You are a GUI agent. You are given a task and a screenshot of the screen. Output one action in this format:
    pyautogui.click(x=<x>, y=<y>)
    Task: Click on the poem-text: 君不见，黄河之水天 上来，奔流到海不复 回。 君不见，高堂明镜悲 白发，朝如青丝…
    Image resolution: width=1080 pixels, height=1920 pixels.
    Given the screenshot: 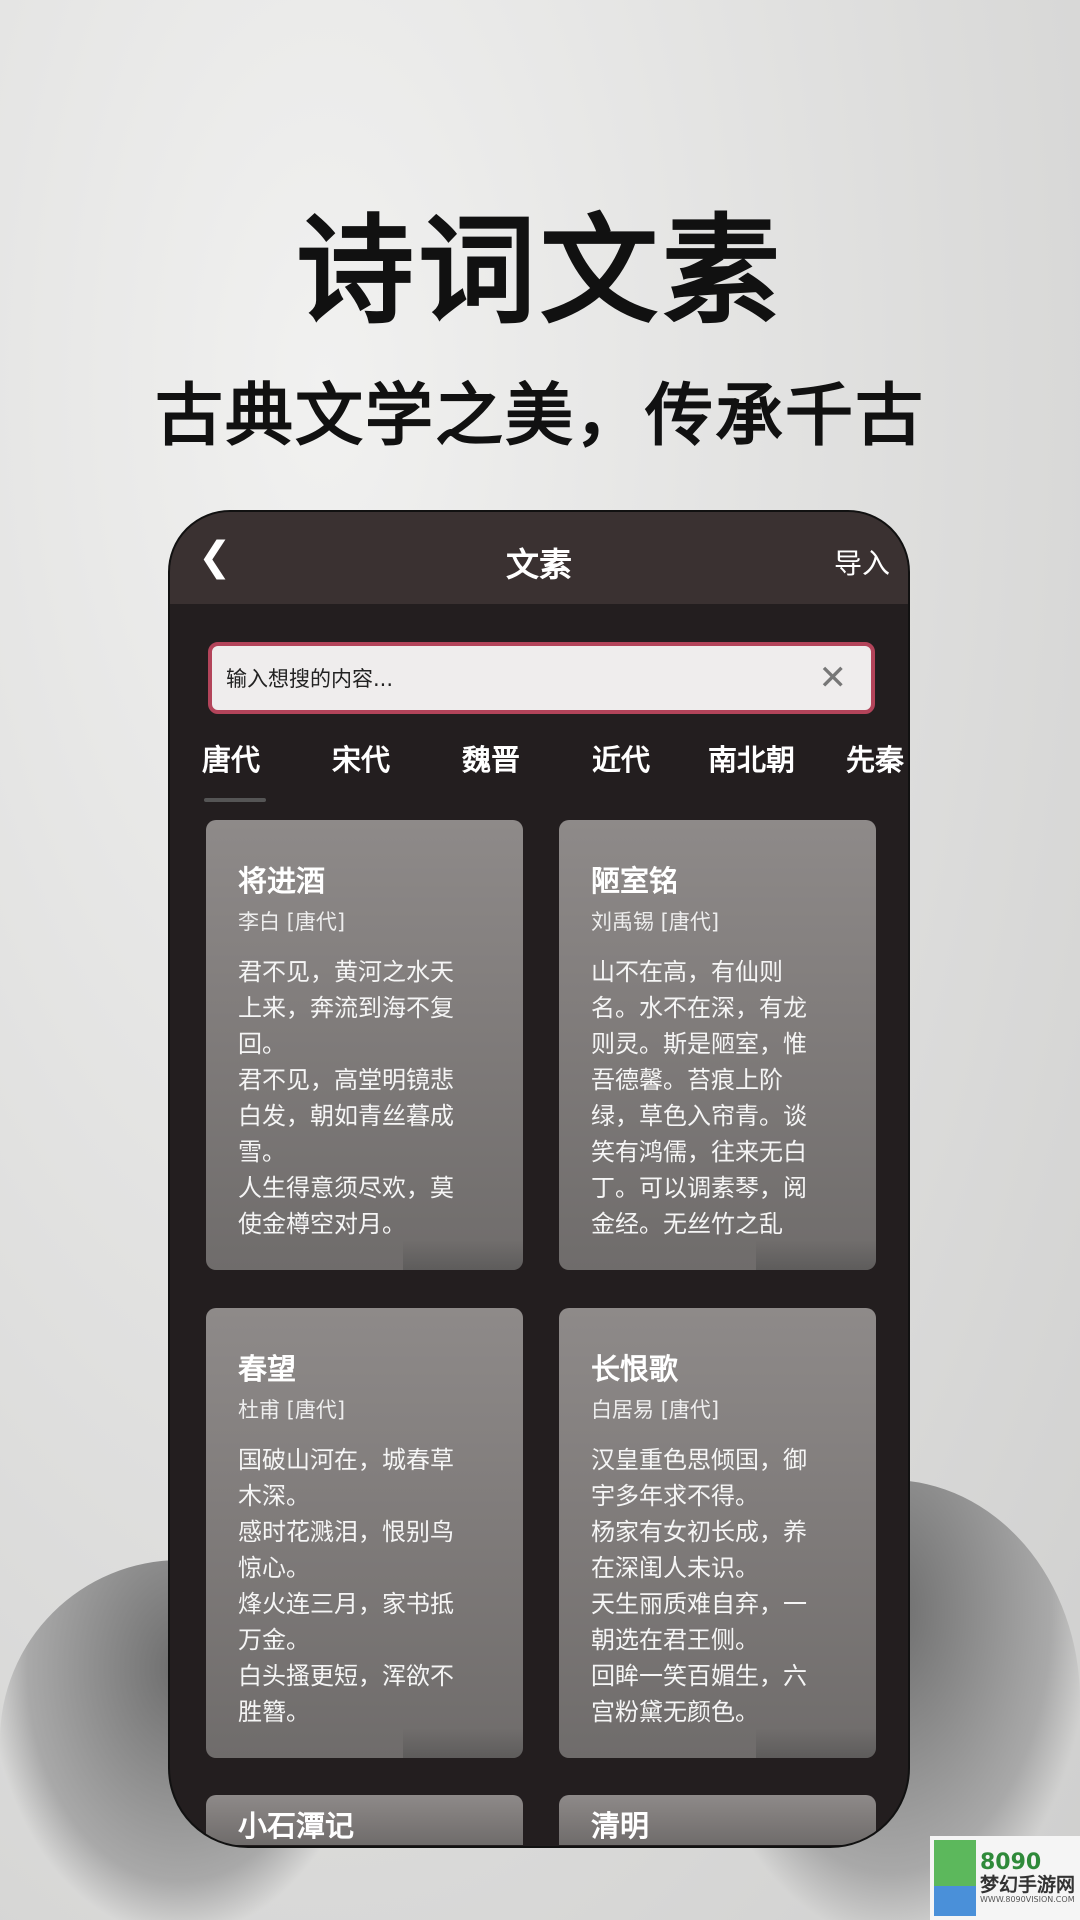 What is the action you would take?
    pyautogui.click(x=346, y=1098)
    